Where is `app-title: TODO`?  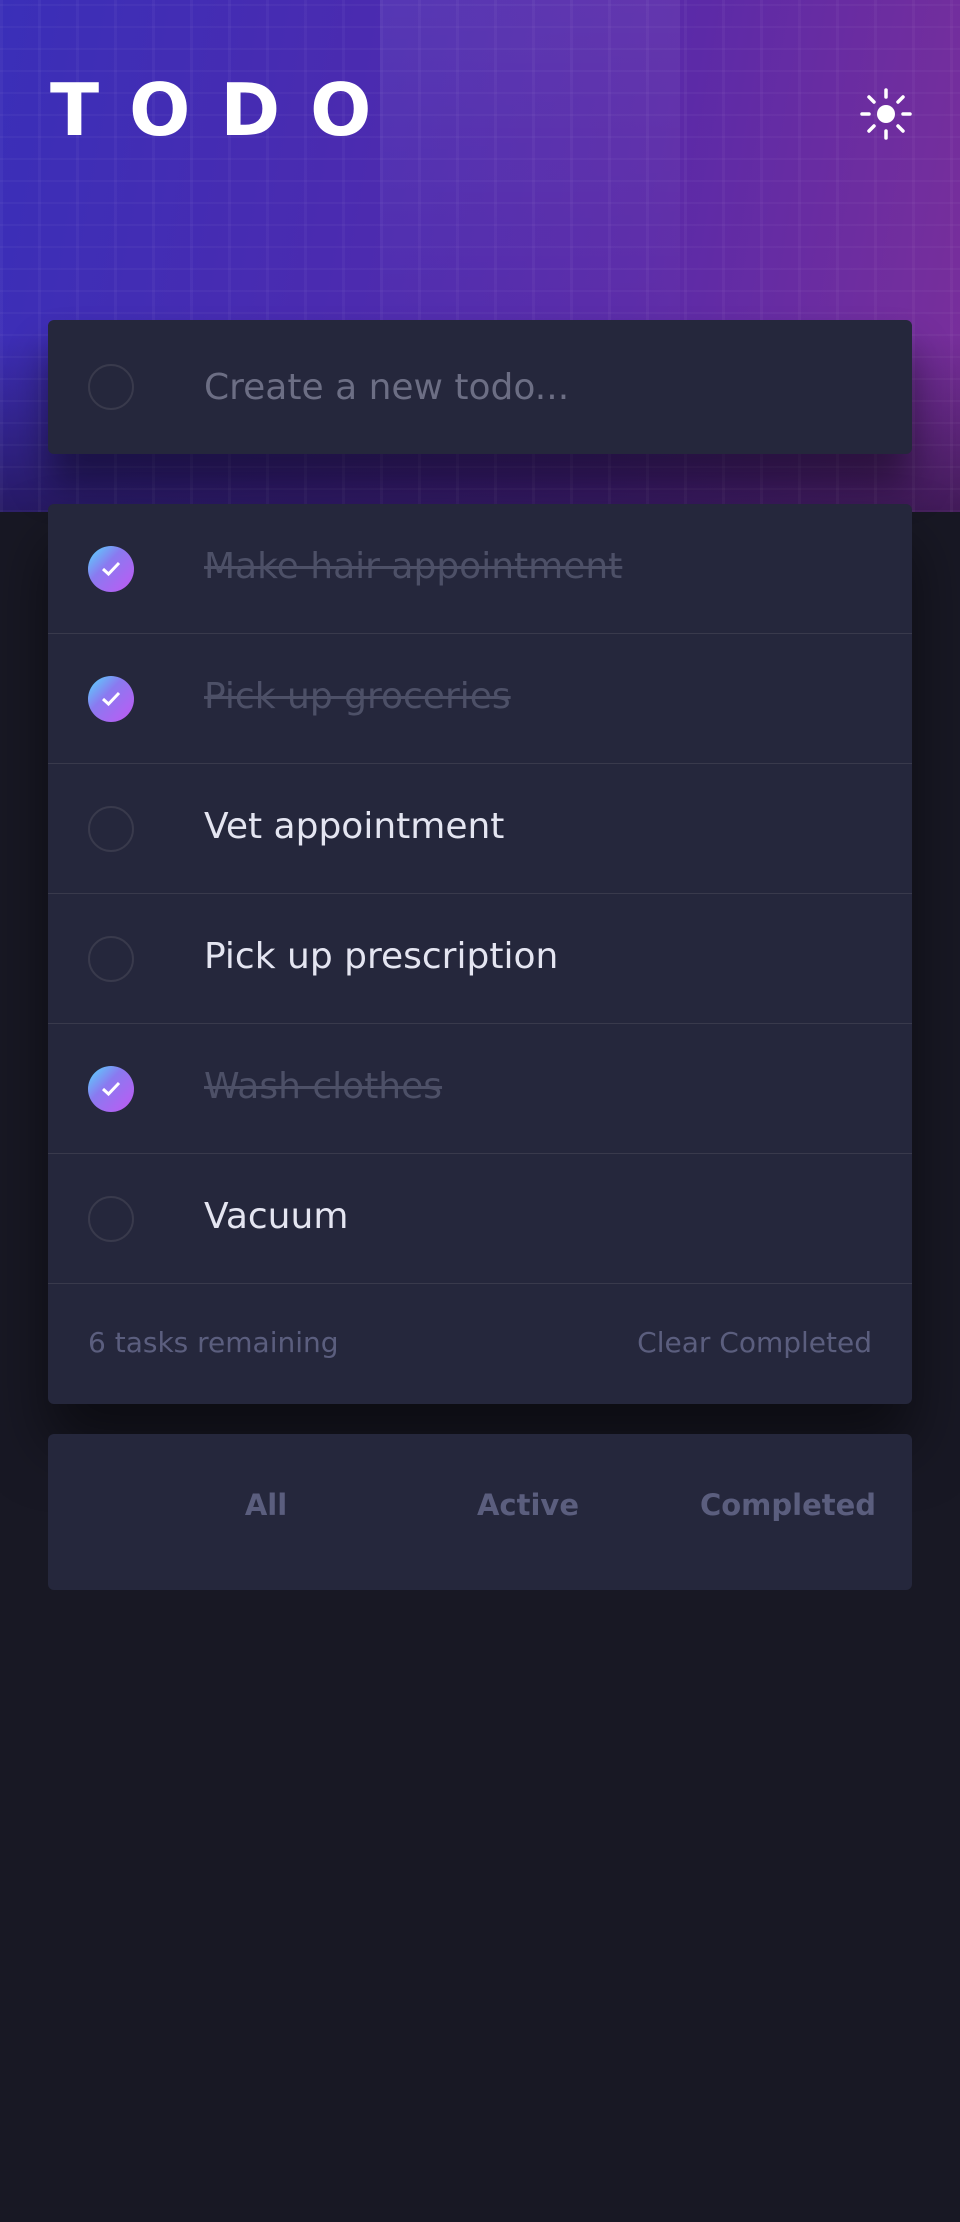
app-title: TODO is located at coordinates (226, 110).